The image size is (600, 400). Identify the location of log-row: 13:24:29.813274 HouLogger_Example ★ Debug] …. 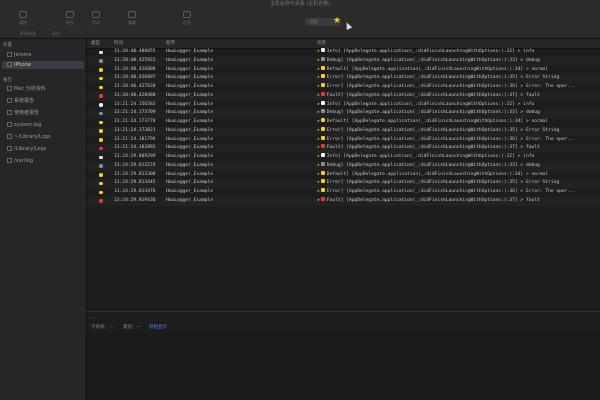
(343, 166).